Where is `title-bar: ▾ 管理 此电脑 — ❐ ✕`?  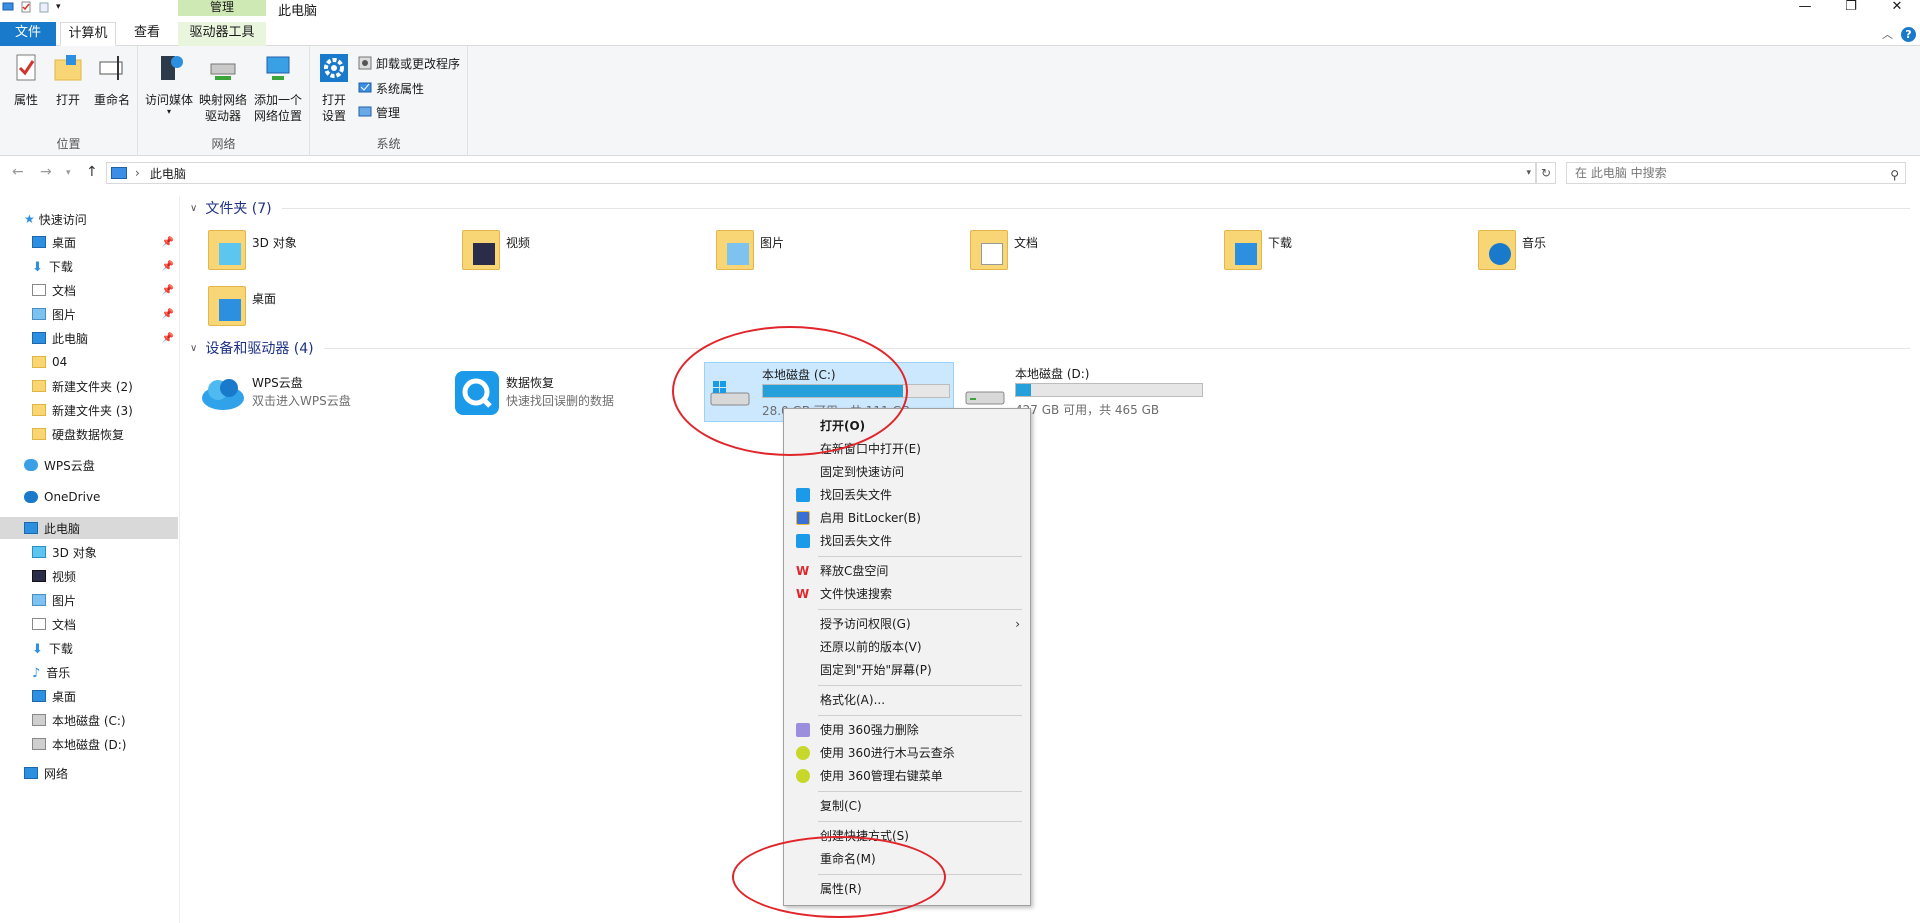 title-bar: ▾ 管理 此电脑 — ❐ ✕ is located at coordinates (960, 9).